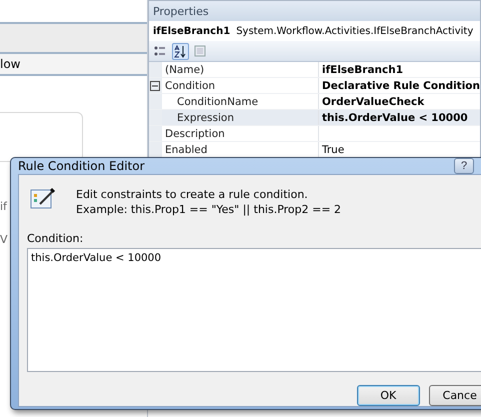  Describe the element at coordinates (200, 51) in the screenshot. I see `property-pages-icon` at that location.